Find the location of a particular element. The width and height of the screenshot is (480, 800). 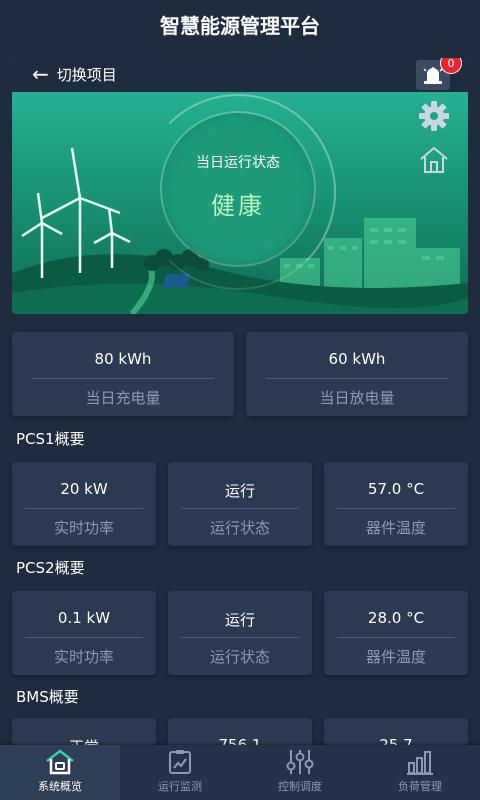

settings-button is located at coordinates (434, 116).